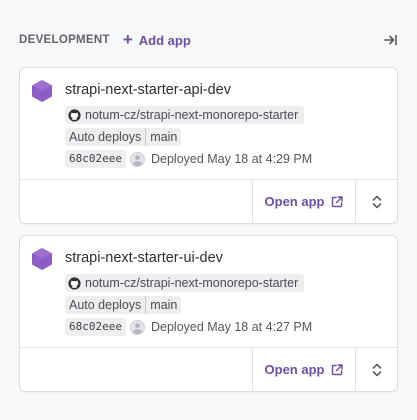 The image size is (417, 420). What do you see at coordinates (148, 90) in the screenshot?
I see `app-name-link: strapi-next-starter-api-dev` at bounding box center [148, 90].